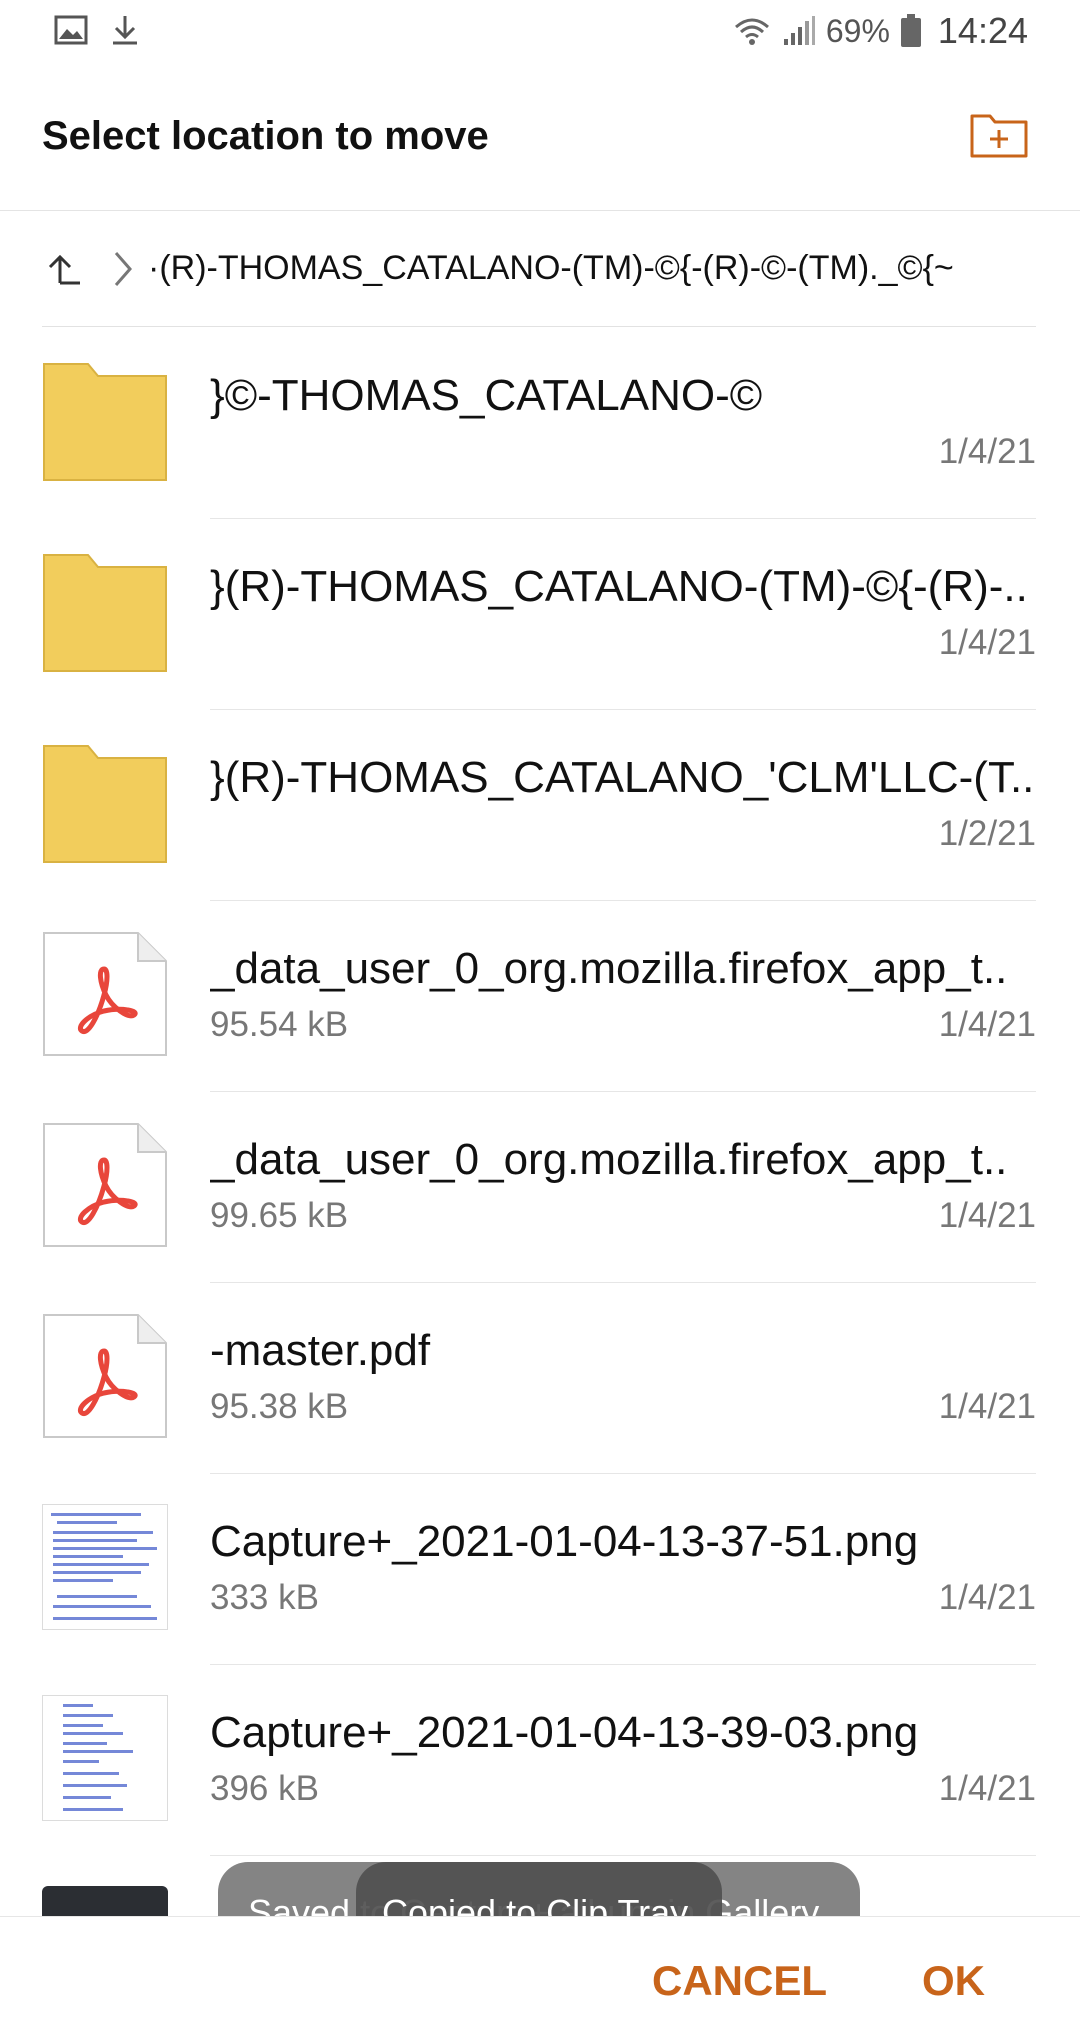  What do you see at coordinates (65, 269) in the screenshot?
I see `up-icon` at bounding box center [65, 269].